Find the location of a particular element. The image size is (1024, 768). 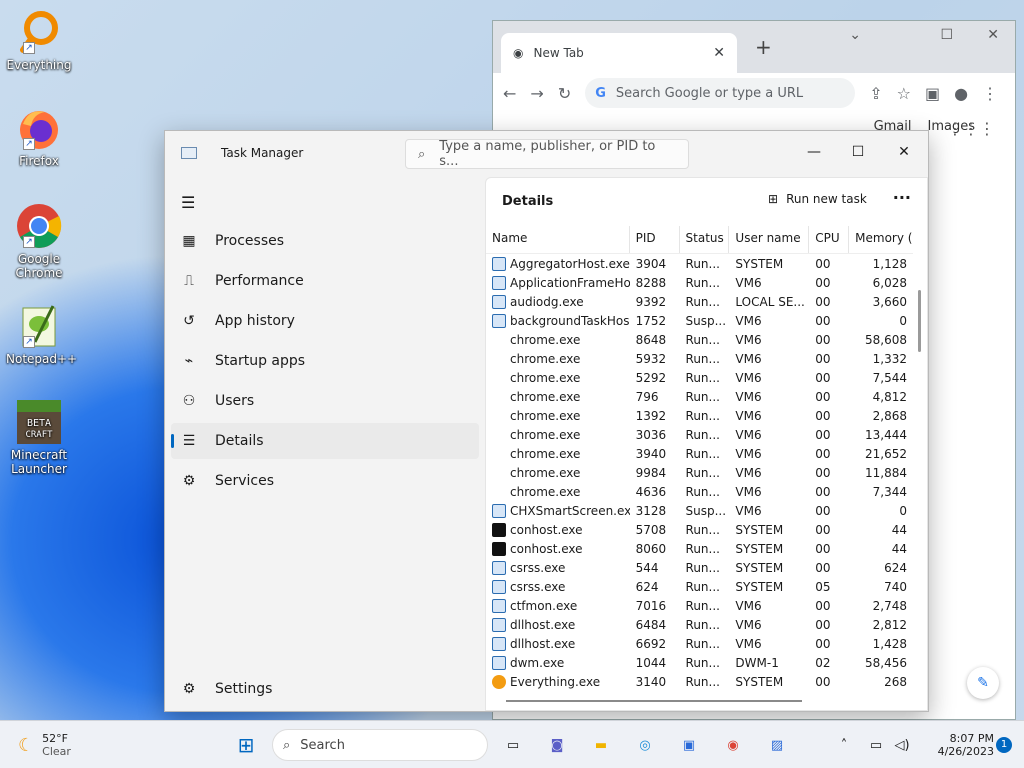

nav-services: ⚙ Services is located at coordinates (325, 481).